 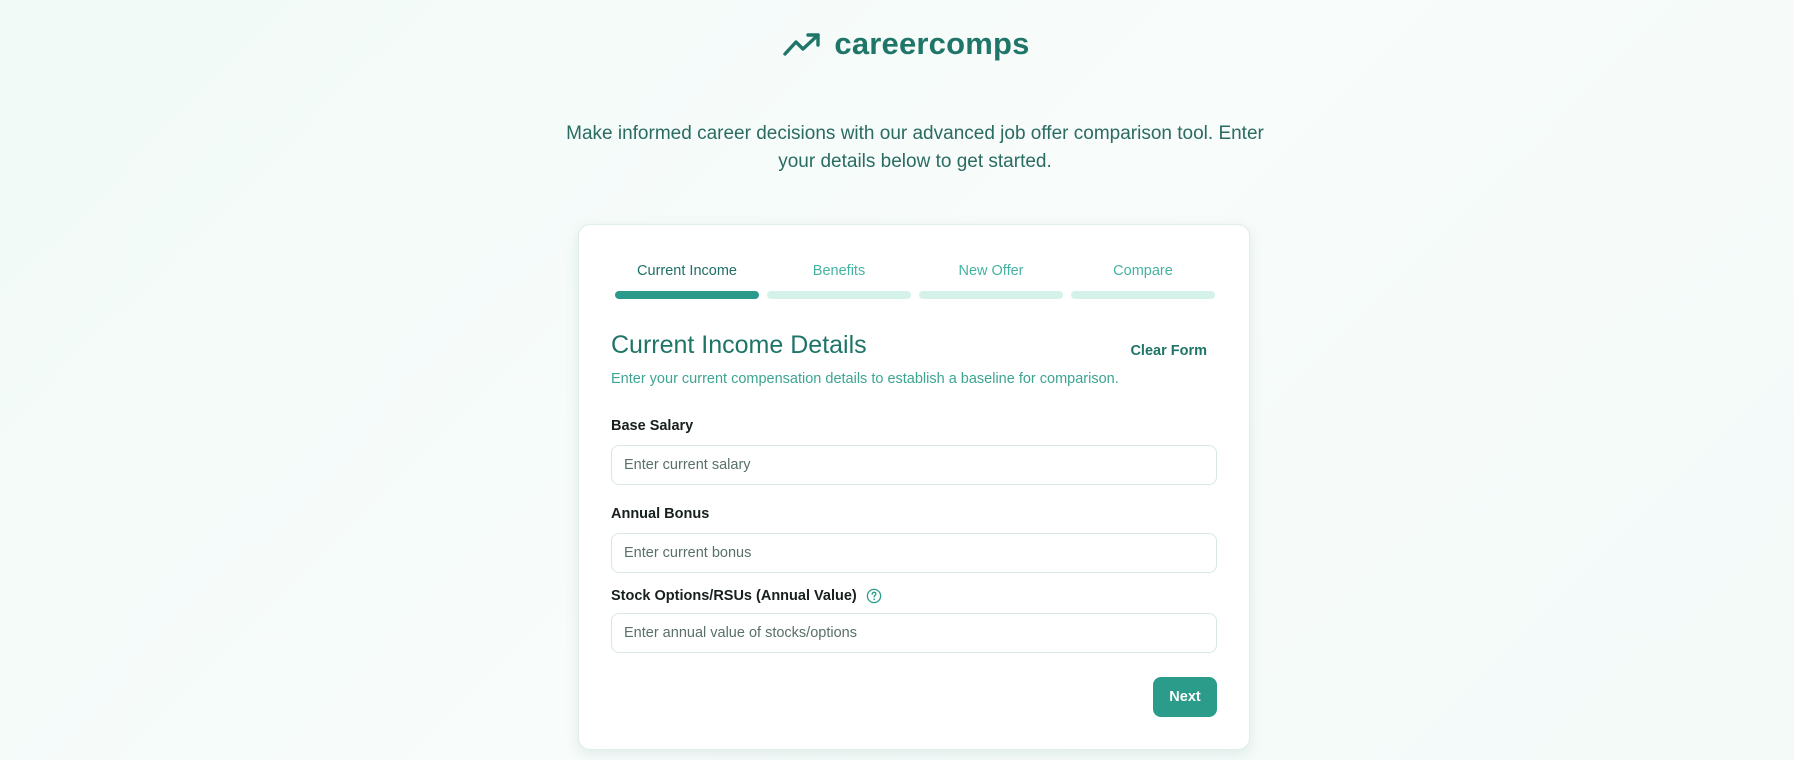 What do you see at coordinates (1143, 280) in the screenshot?
I see `step-compare: Compare` at bounding box center [1143, 280].